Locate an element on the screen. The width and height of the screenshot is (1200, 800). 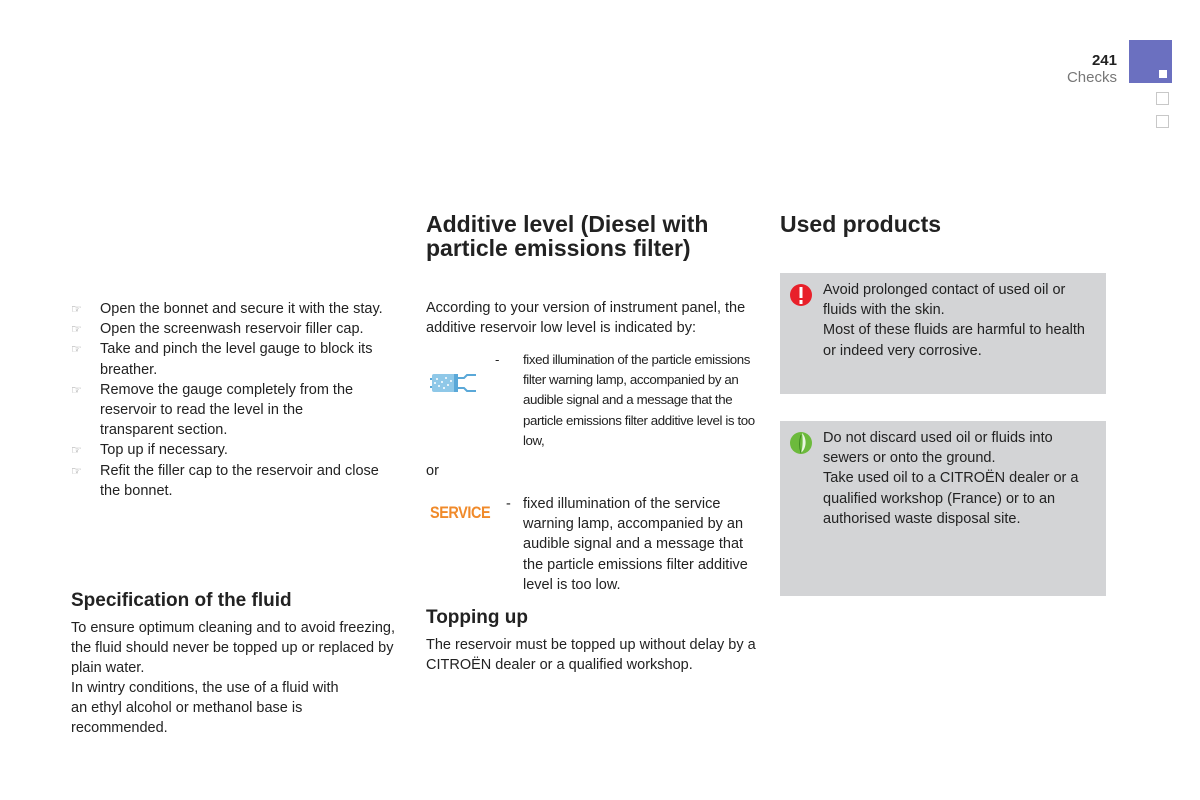
step-item: ☞ Top up if necessary. is located at coordinates (236, 450).